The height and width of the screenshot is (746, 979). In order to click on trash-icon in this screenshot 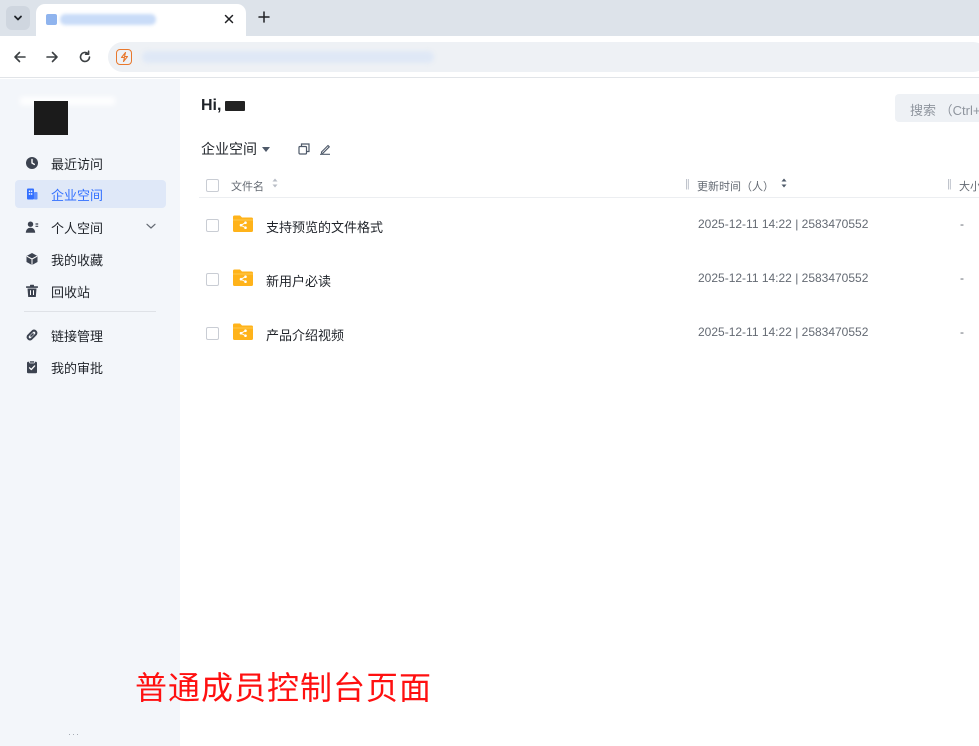, I will do `click(32, 291)`.